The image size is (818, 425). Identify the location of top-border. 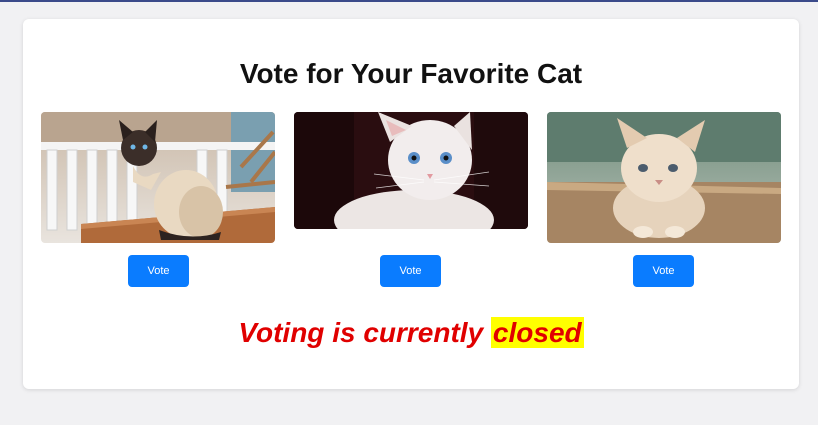
(409, 1).